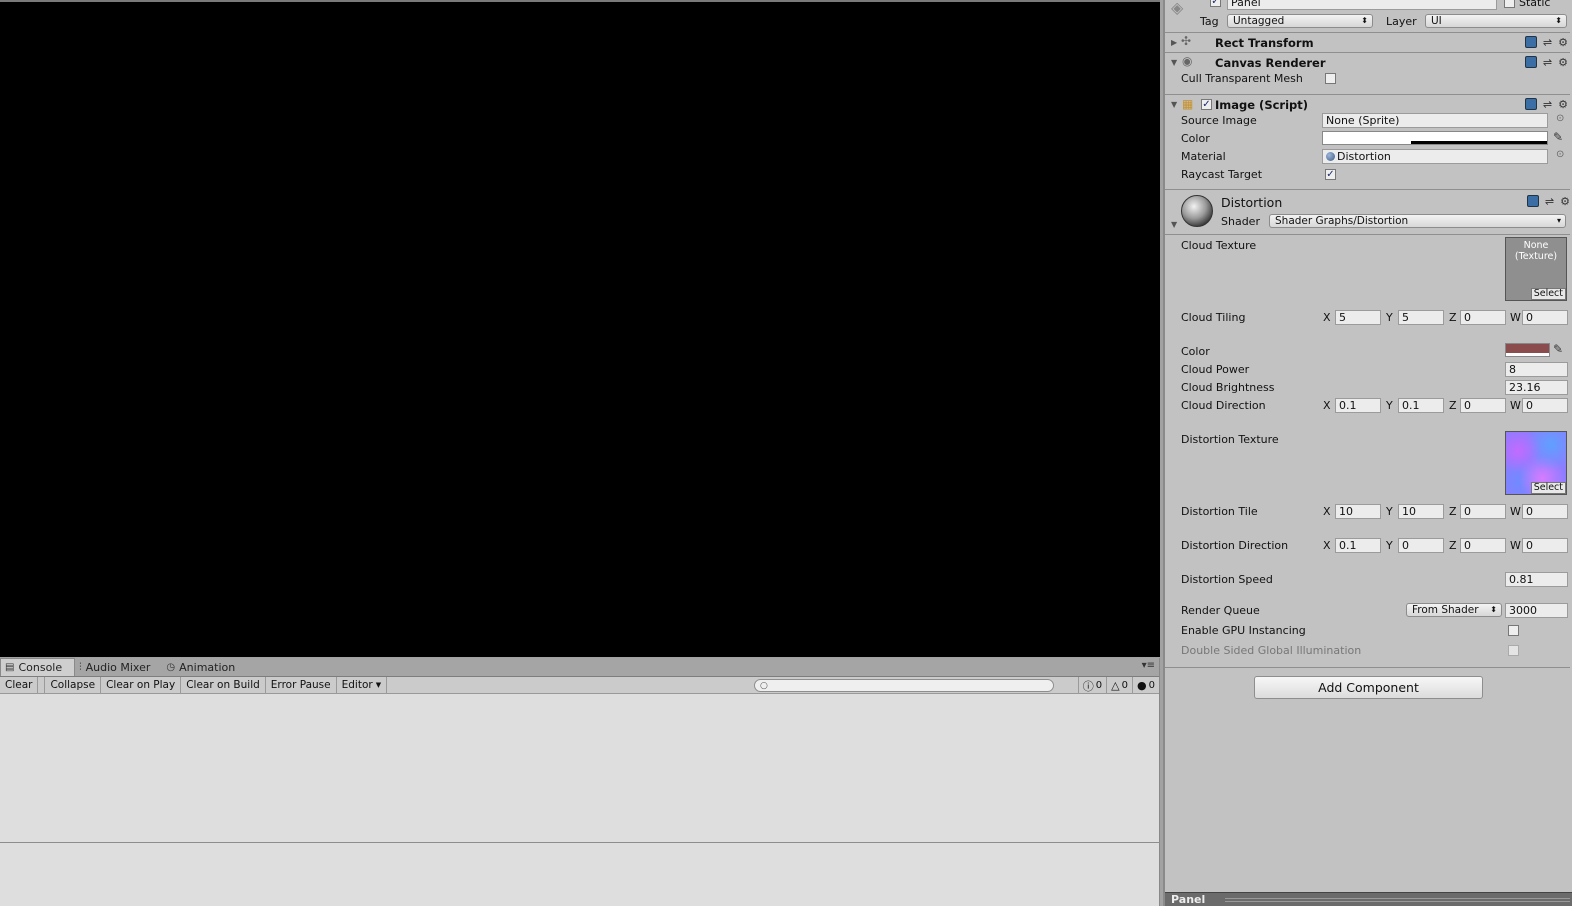 This screenshot has height=906, width=1572. What do you see at coordinates (1515, 511) in the screenshot?
I see `w-label: W` at bounding box center [1515, 511].